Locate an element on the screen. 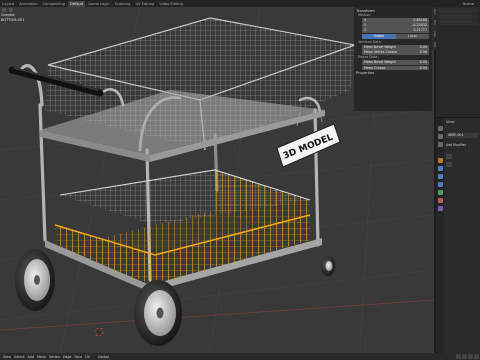  modifier-wrench-icon is located at coordinates (440, 168).